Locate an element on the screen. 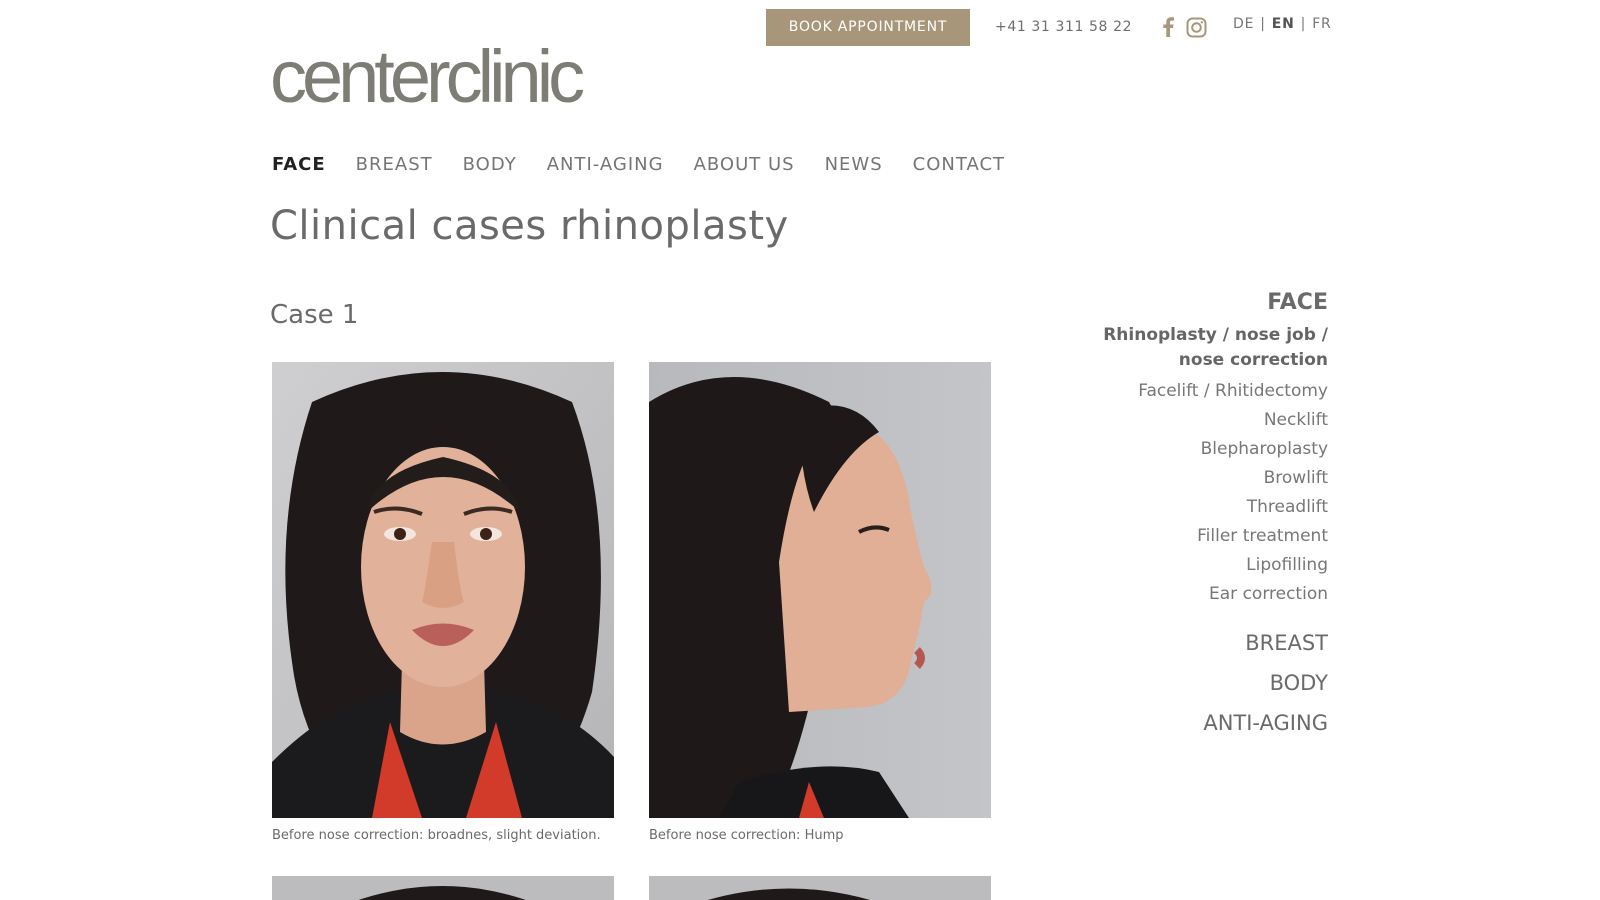 Image resolution: width=1600 pixels, height=900 pixels. sidebar-cat-breast: BREAST is located at coordinates (1198, 643).